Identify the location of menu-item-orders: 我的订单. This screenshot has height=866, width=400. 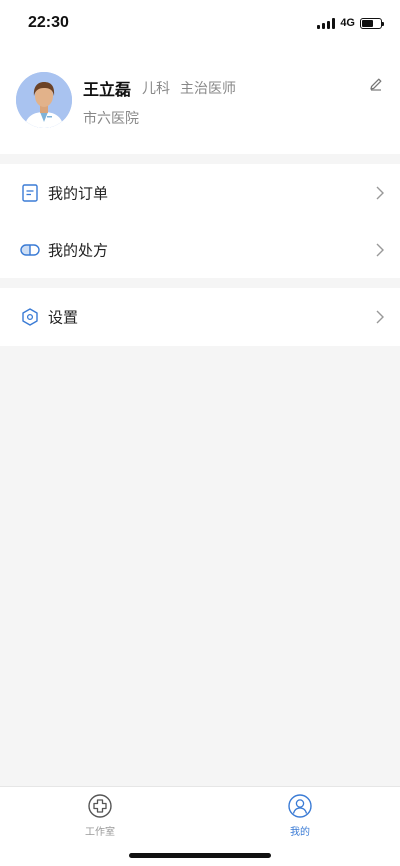
(200, 192).